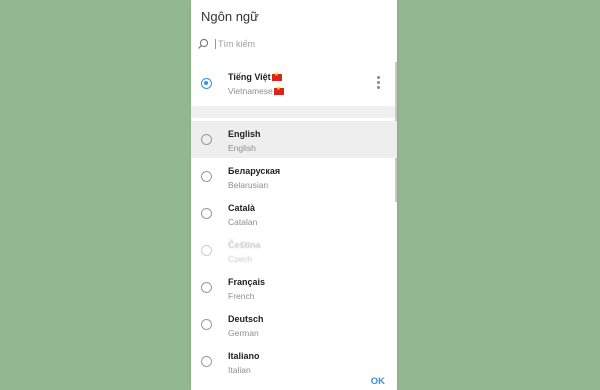 This screenshot has height=390, width=600. I want to click on current-language-sub: Vietnamese, so click(250, 91).